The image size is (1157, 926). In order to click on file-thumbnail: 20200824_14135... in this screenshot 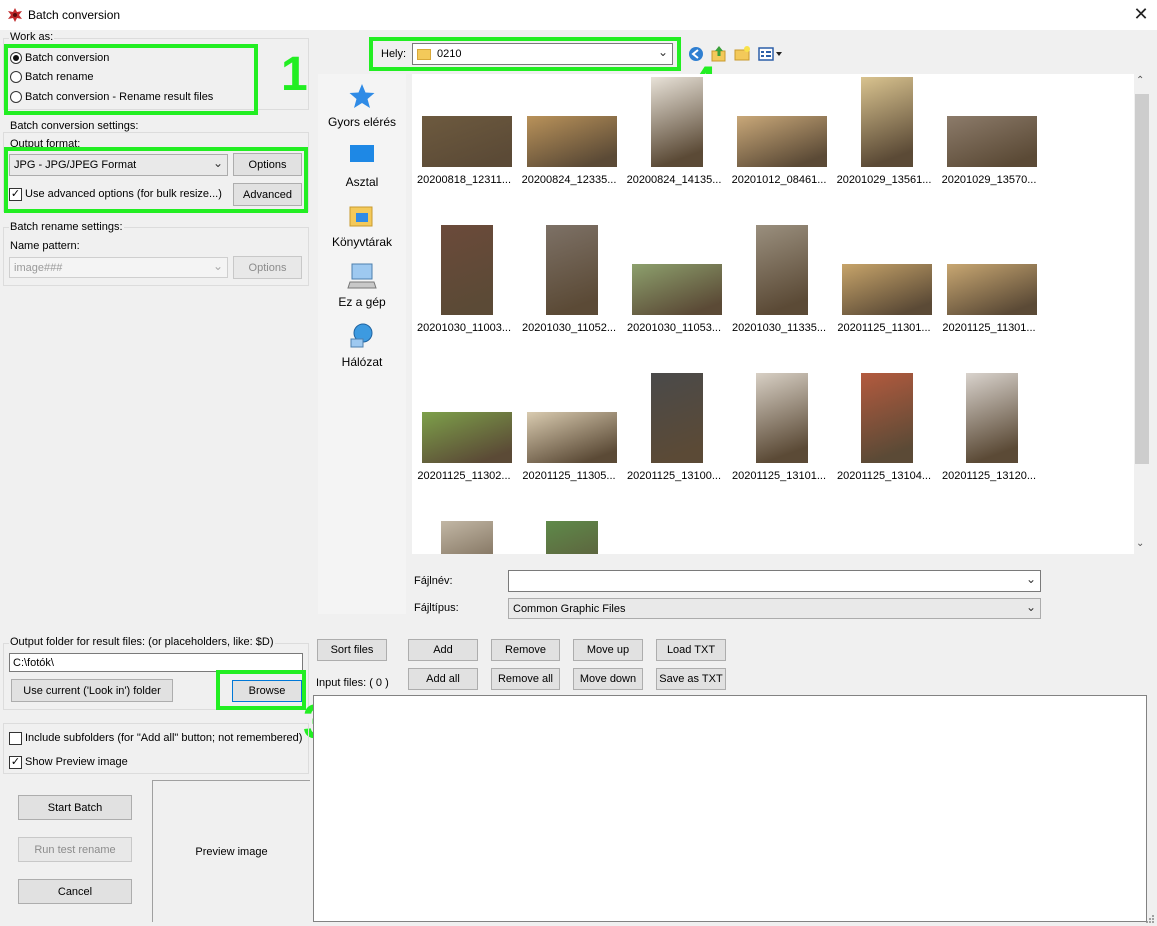, I will do `click(674, 144)`.